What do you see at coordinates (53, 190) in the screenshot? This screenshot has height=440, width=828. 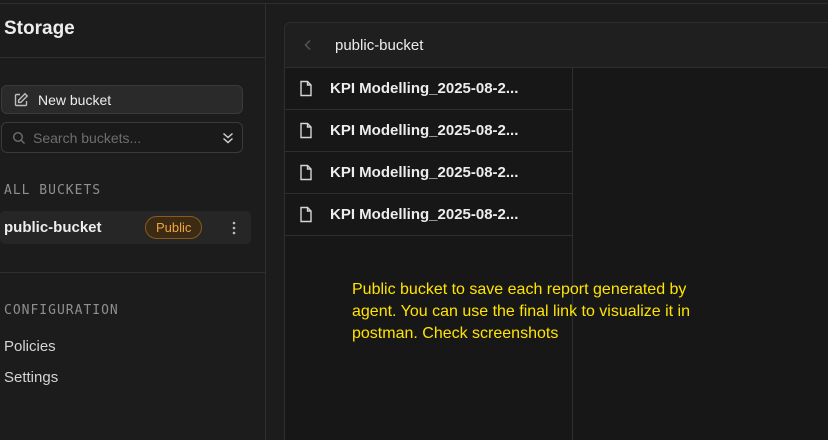 I see `all-buckets-heading: ALL BUCKETS` at bounding box center [53, 190].